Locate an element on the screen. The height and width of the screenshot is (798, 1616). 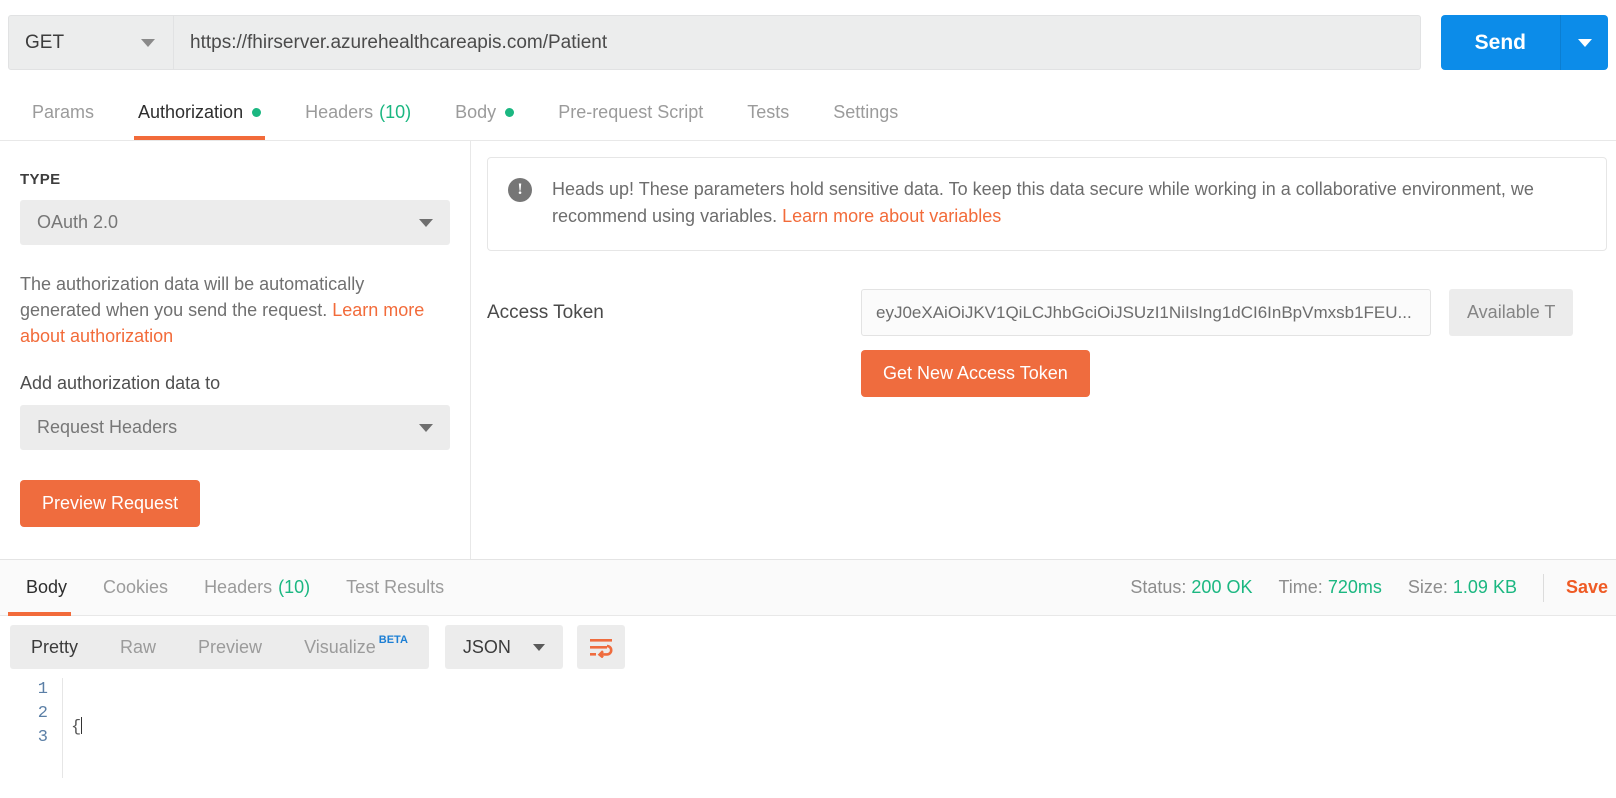
tab-headers: Headers (10) is located at coordinates (358, 112).